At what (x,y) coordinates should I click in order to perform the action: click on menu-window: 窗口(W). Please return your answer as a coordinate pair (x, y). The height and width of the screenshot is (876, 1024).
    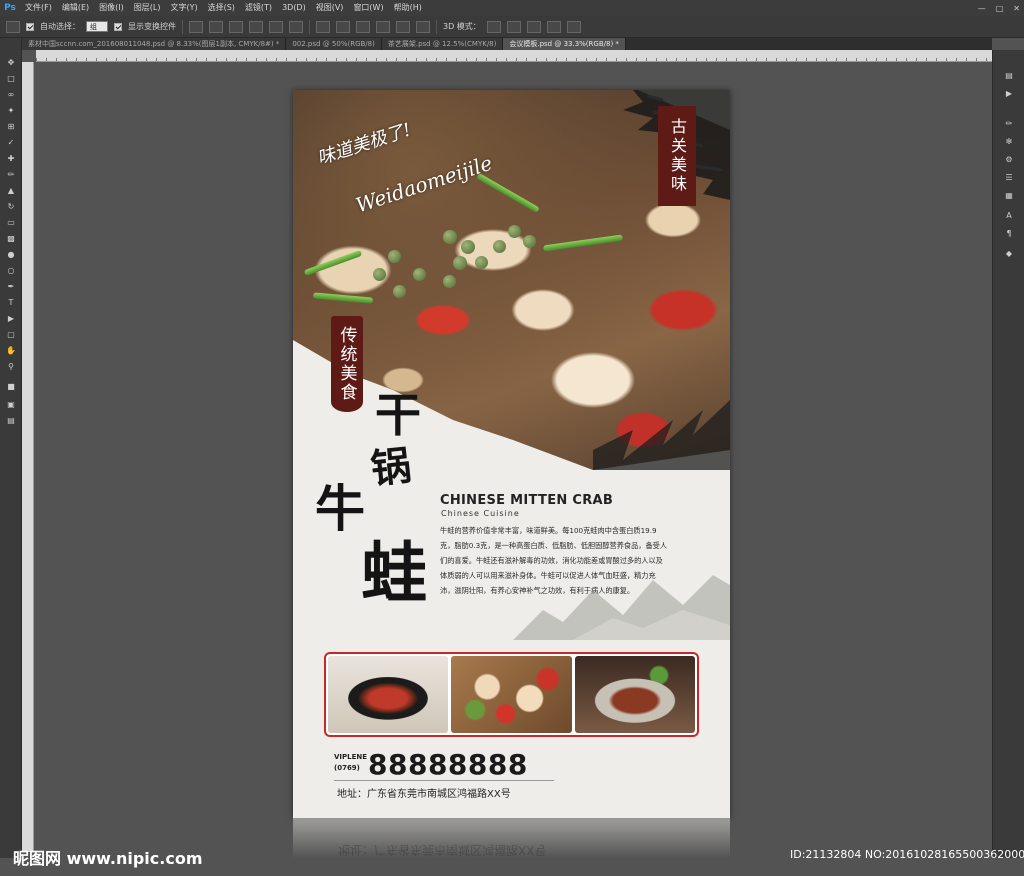
    Looking at the image, I should click on (368, 8).